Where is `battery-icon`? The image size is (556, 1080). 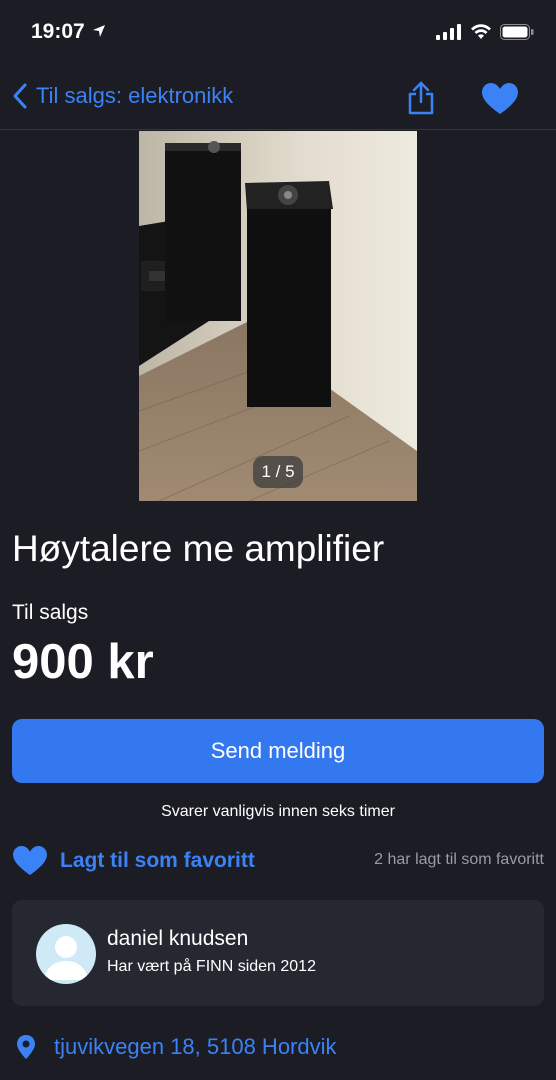
battery-icon is located at coordinates (517, 34).